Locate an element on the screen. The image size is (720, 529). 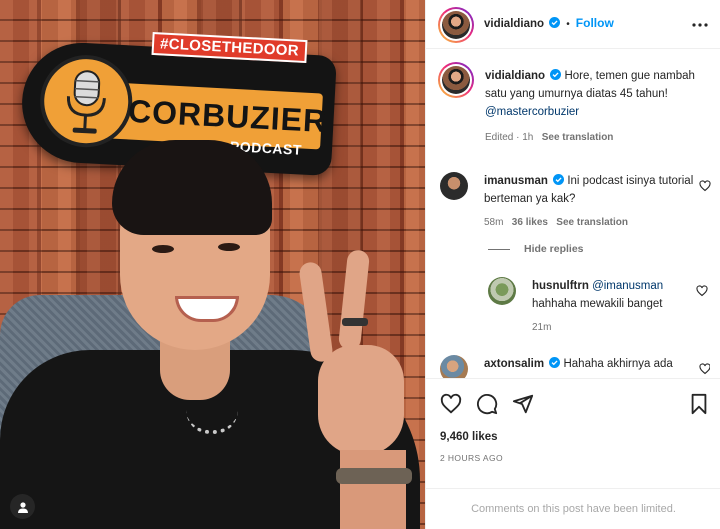
hide-replies-toggle: Hide replies is located at coordinates (536, 249).